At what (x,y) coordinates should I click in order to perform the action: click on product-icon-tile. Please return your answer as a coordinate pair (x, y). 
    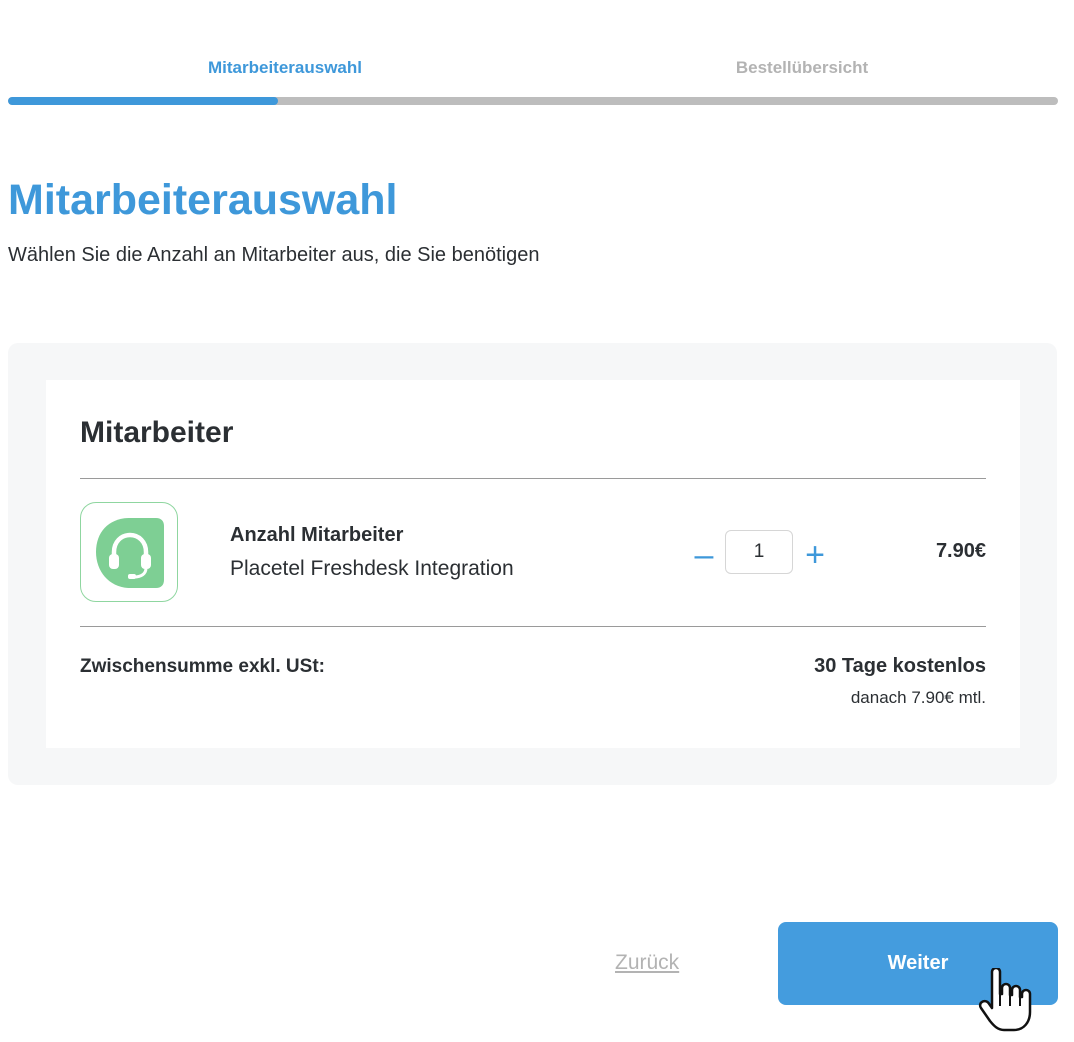
    Looking at the image, I should click on (129, 552).